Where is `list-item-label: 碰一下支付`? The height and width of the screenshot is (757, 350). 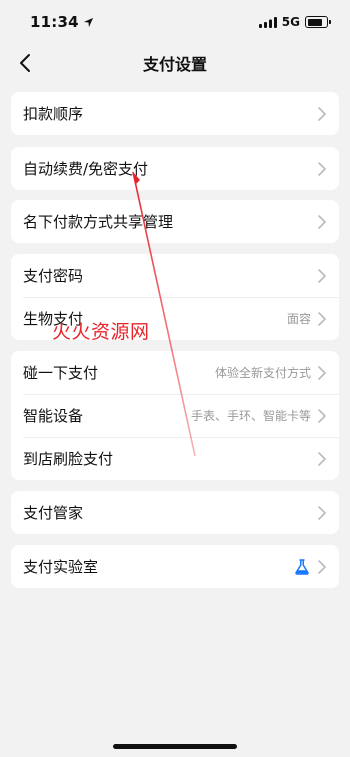 list-item-label: 碰一下支付 is located at coordinates (61, 373).